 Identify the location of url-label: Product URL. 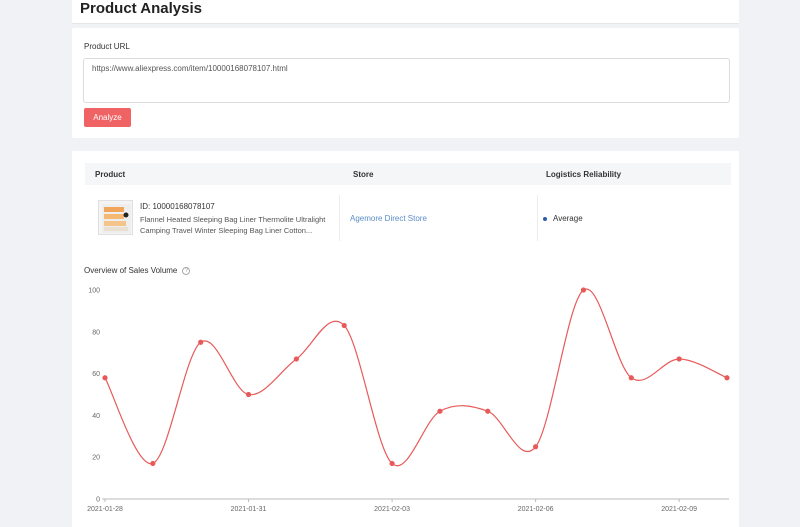
(107, 46).